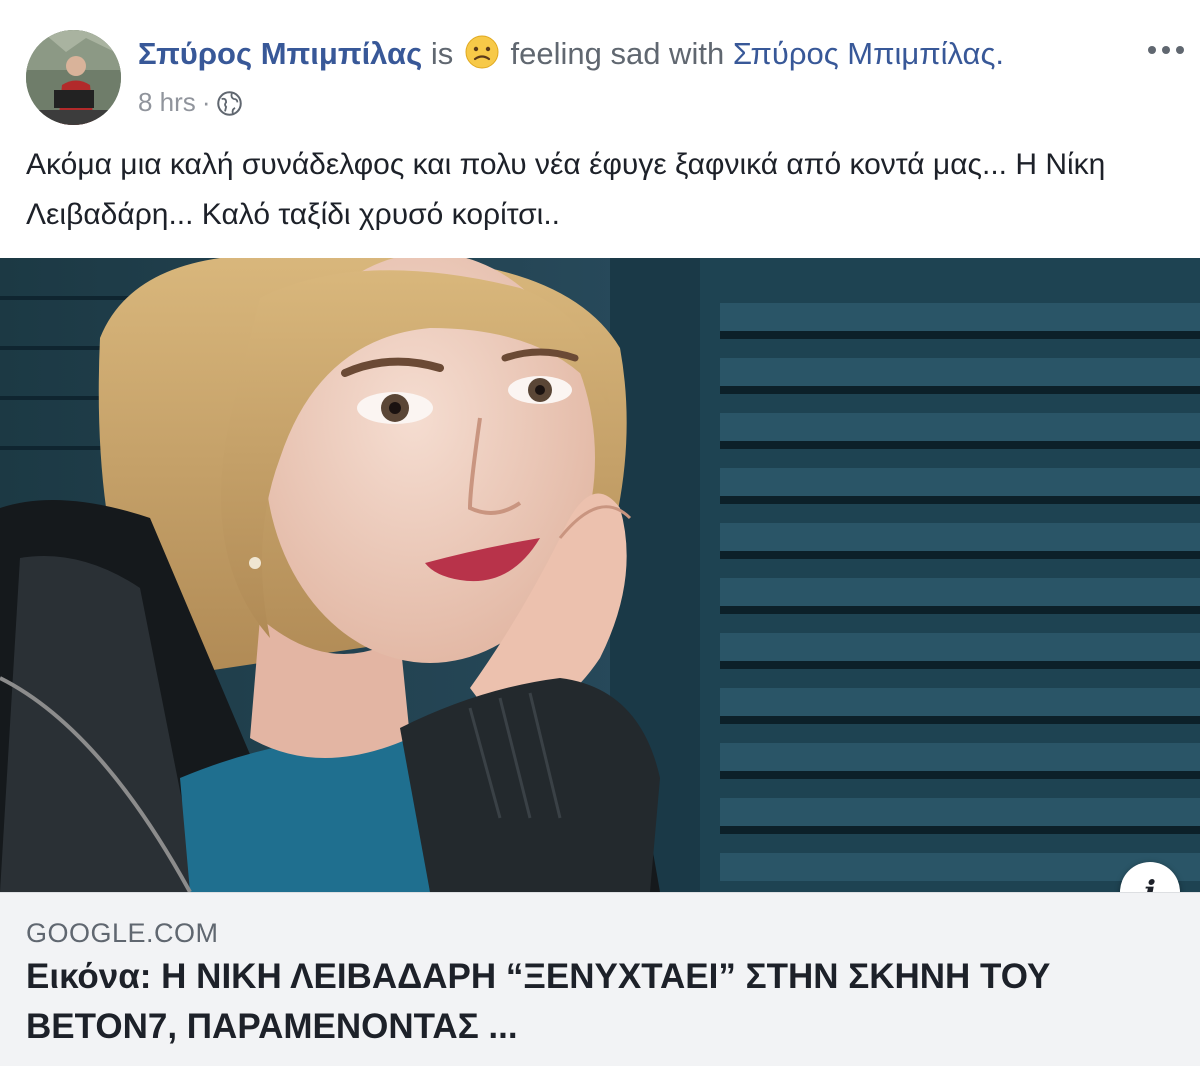  Describe the element at coordinates (617, 53) in the screenshot. I see `feeling-text: feeling sad with` at that location.